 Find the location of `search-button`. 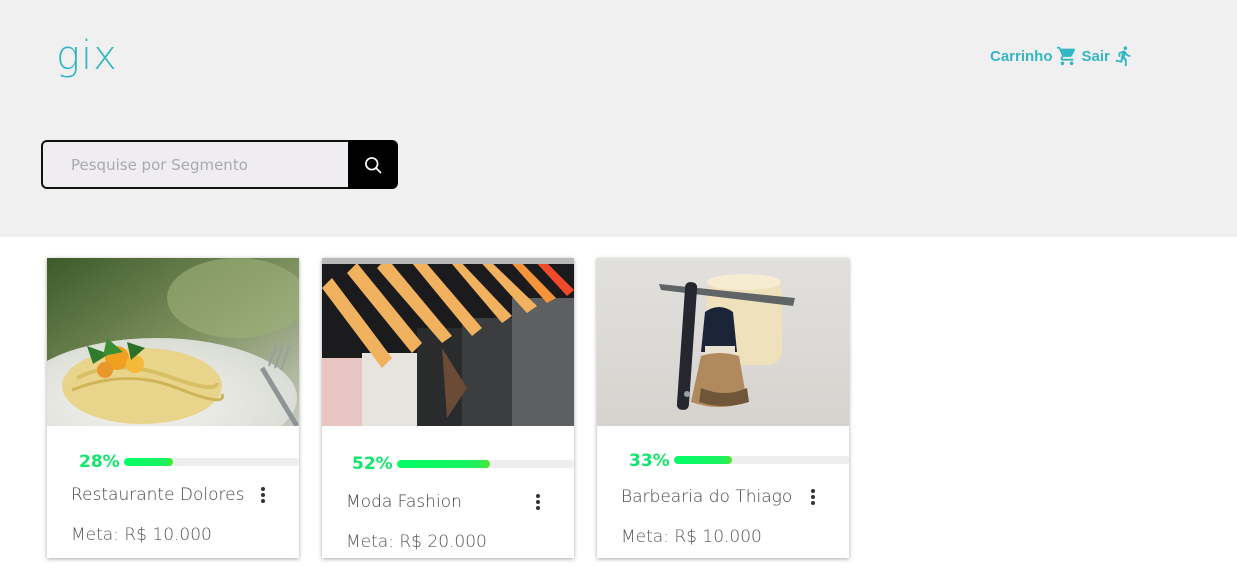

search-button is located at coordinates (373, 164).